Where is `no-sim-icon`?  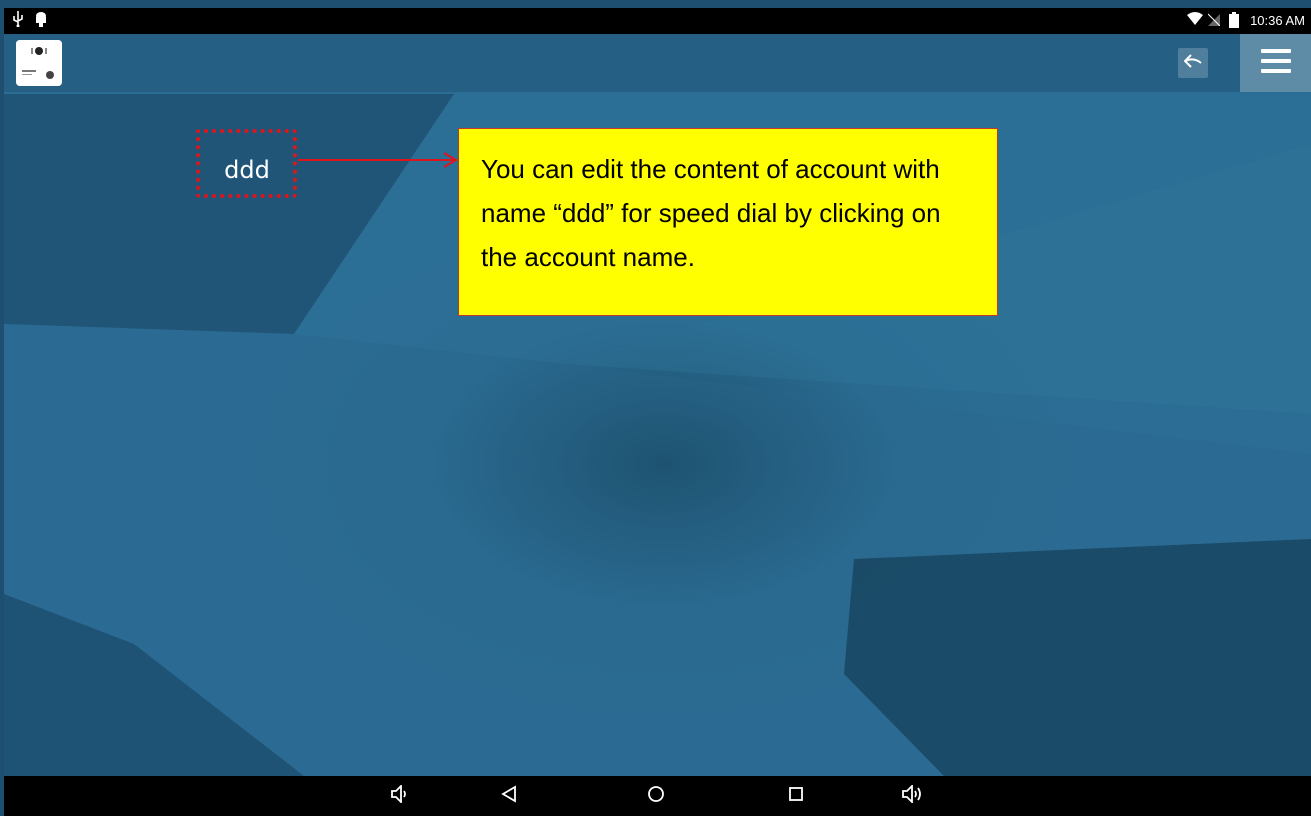 no-sim-icon is located at coordinates (1214, 20).